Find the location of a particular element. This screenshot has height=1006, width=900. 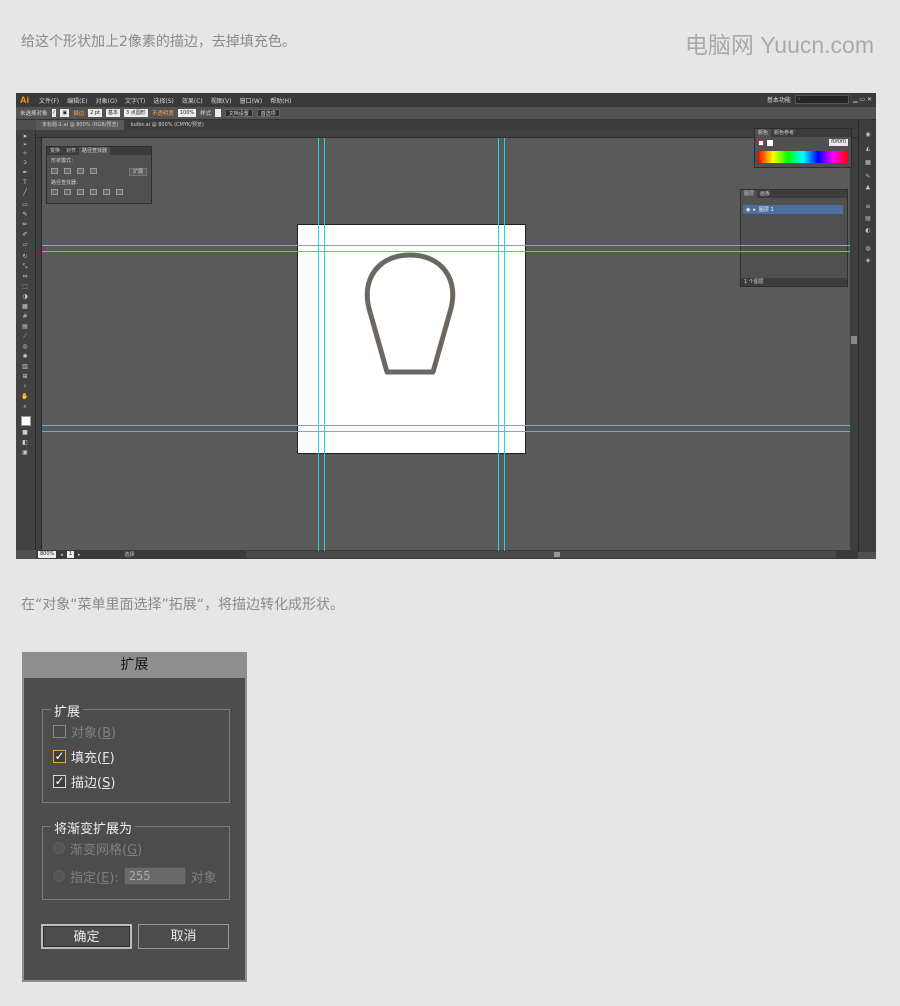

appearance-icon: ◍ is located at coordinates (868, 249).